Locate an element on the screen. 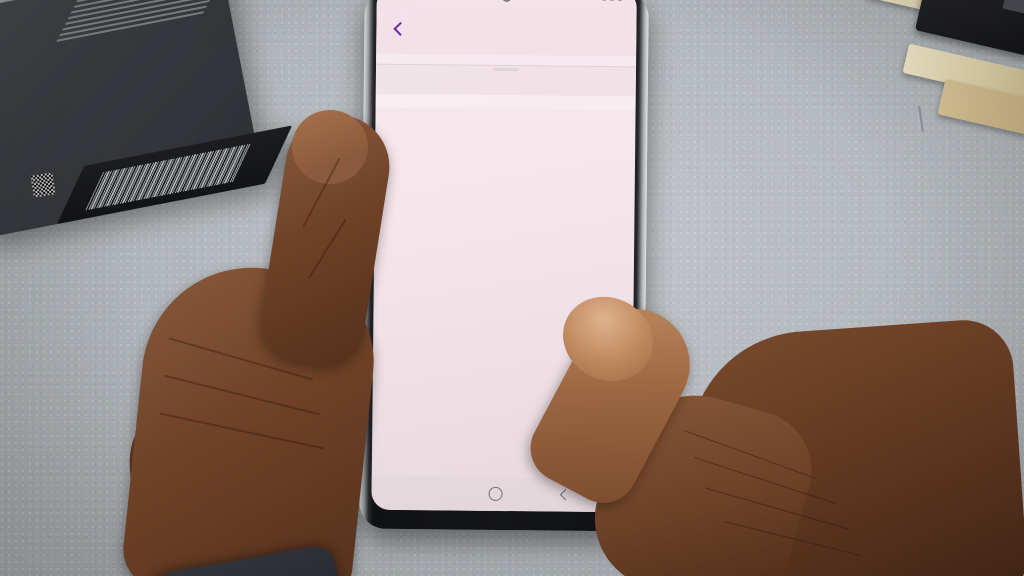  left-hand-palm is located at coordinates (251, 416).